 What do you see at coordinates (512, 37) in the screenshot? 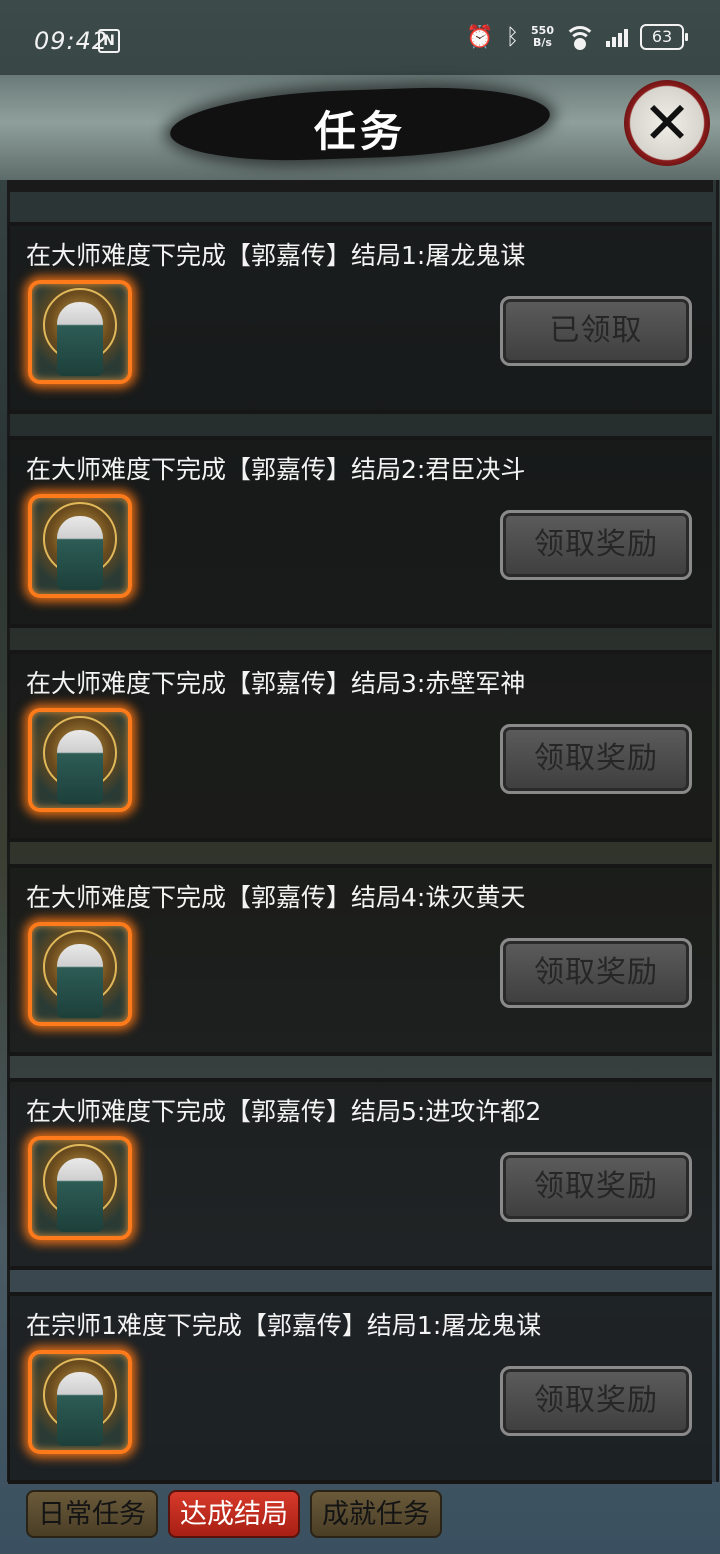
I see `bluetooth-icon: ᛒ` at bounding box center [512, 37].